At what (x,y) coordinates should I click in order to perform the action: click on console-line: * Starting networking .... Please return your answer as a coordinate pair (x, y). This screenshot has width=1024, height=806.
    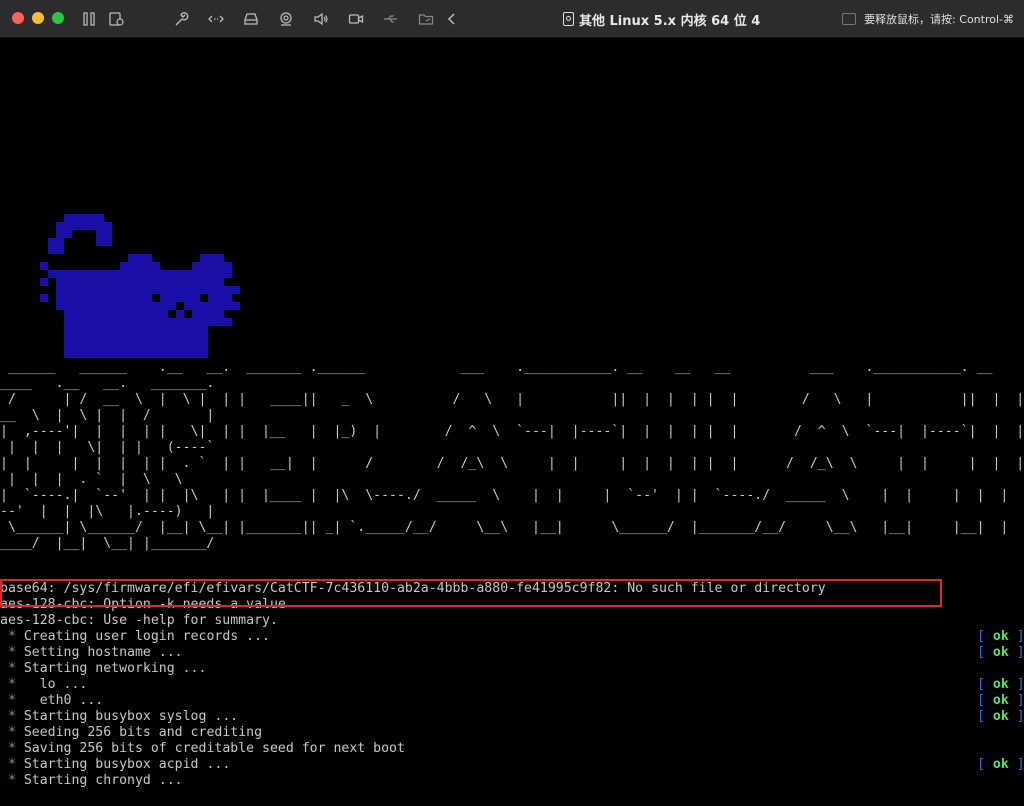
    Looking at the image, I should click on (512, 669).